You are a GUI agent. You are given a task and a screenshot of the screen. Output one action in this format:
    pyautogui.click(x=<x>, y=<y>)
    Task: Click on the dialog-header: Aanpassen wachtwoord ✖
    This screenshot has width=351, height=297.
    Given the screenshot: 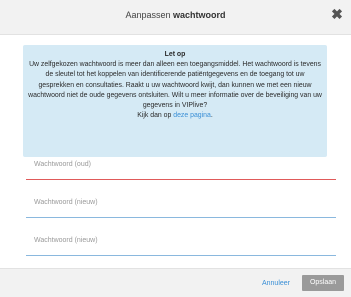 What is the action you would take?
    pyautogui.click(x=175, y=17)
    